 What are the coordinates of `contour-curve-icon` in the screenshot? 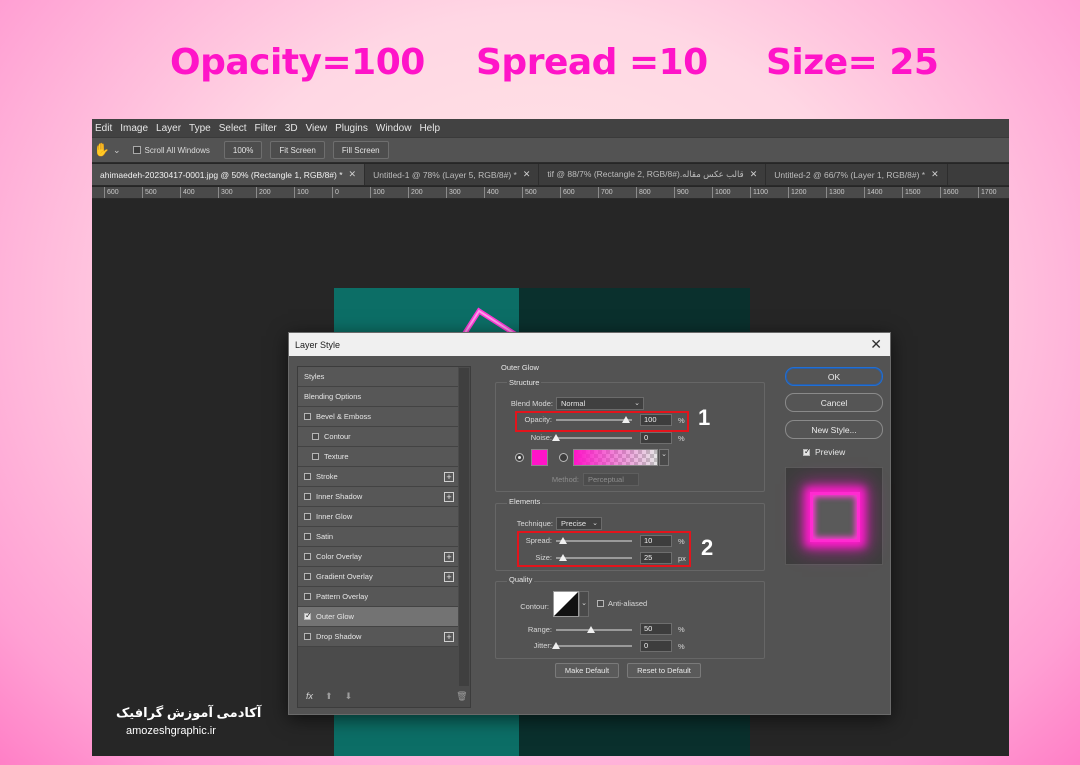 It's located at (566, 604).